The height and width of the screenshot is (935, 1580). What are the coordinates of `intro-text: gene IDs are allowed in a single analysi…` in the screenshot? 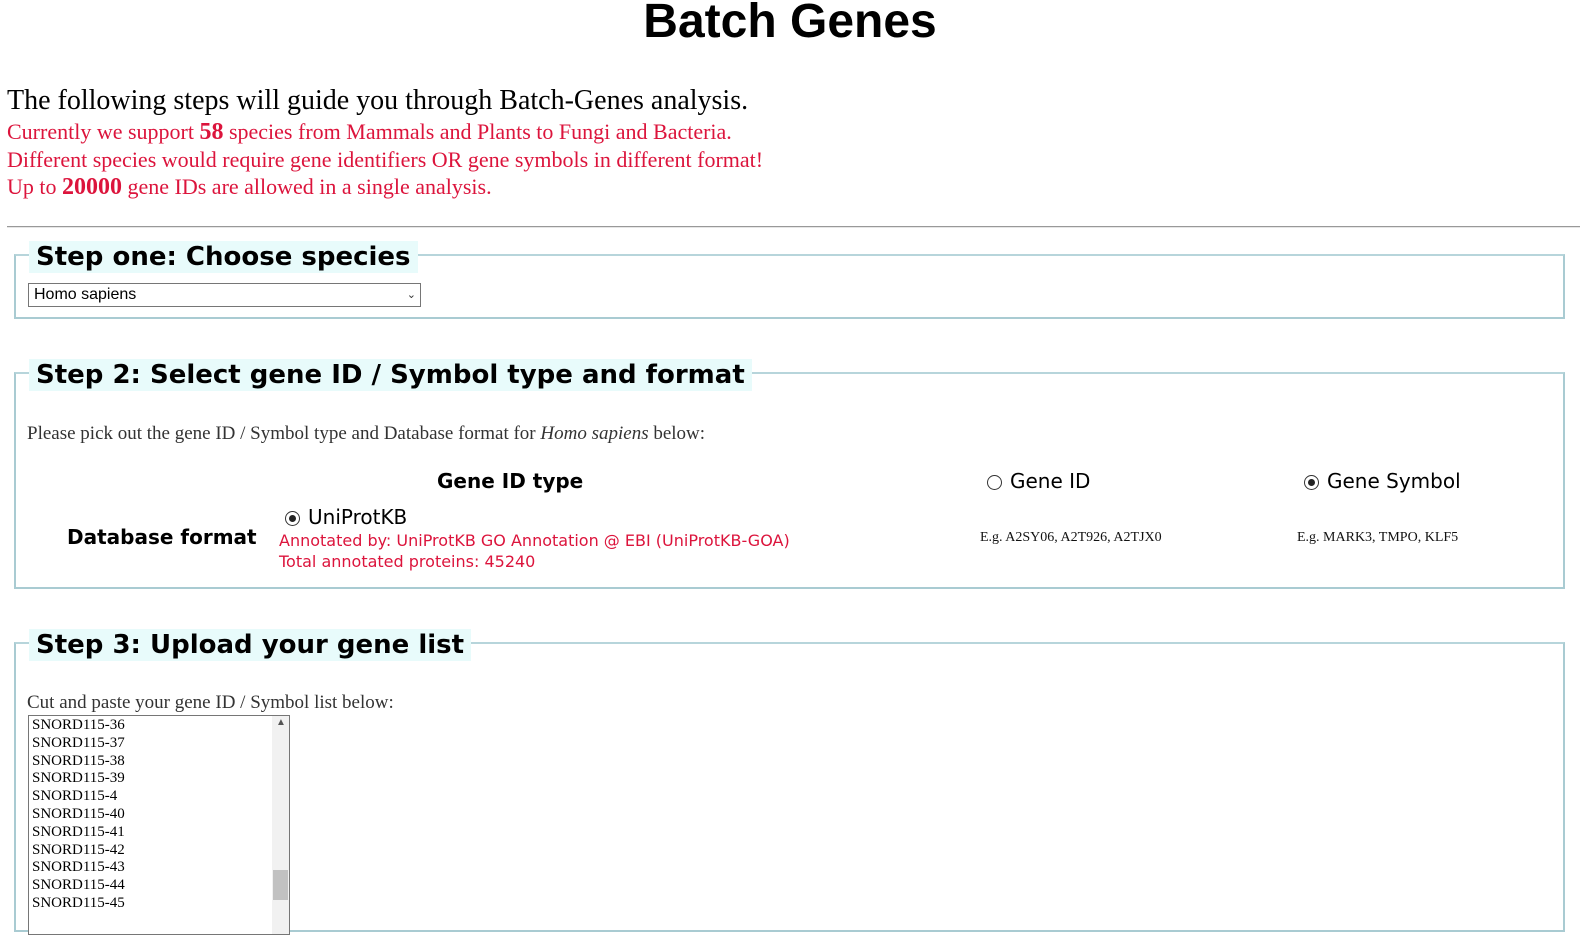 It's located at (307, 186).